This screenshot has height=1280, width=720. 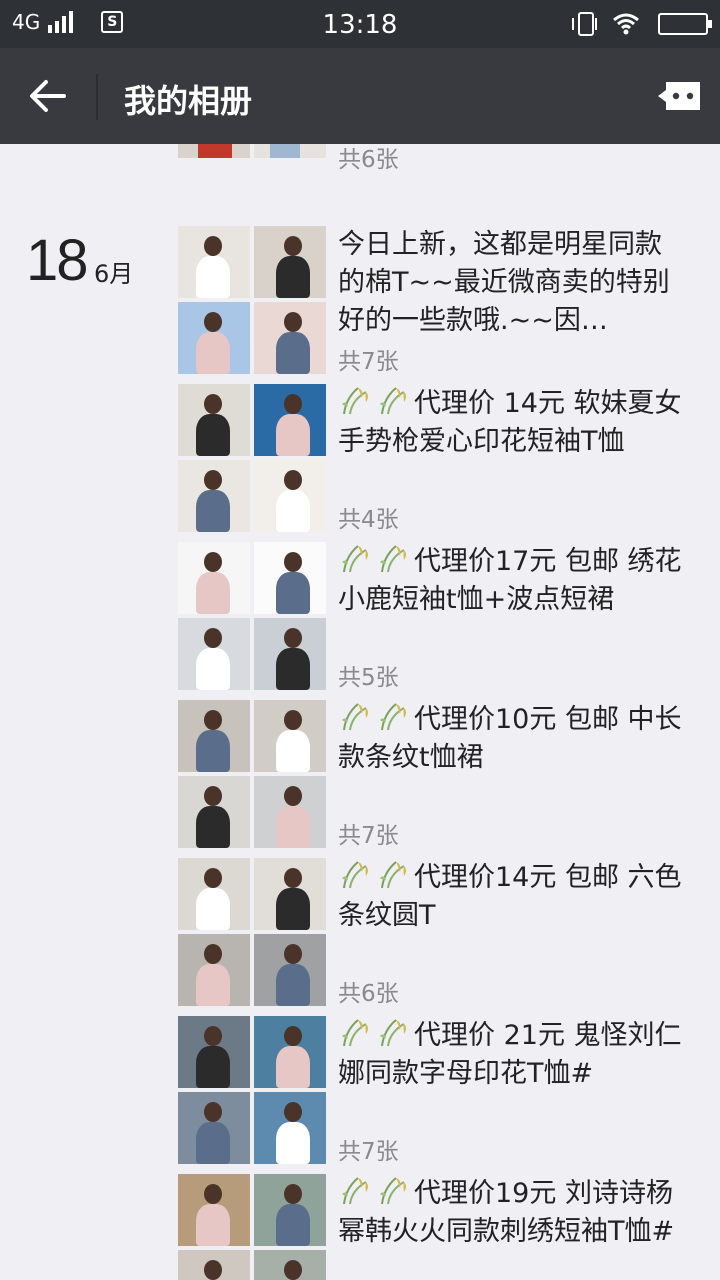 What do you see at coordinates (57, 260) in the screenshot?
I see `date-day: 18` at bounding box center [57, 260].